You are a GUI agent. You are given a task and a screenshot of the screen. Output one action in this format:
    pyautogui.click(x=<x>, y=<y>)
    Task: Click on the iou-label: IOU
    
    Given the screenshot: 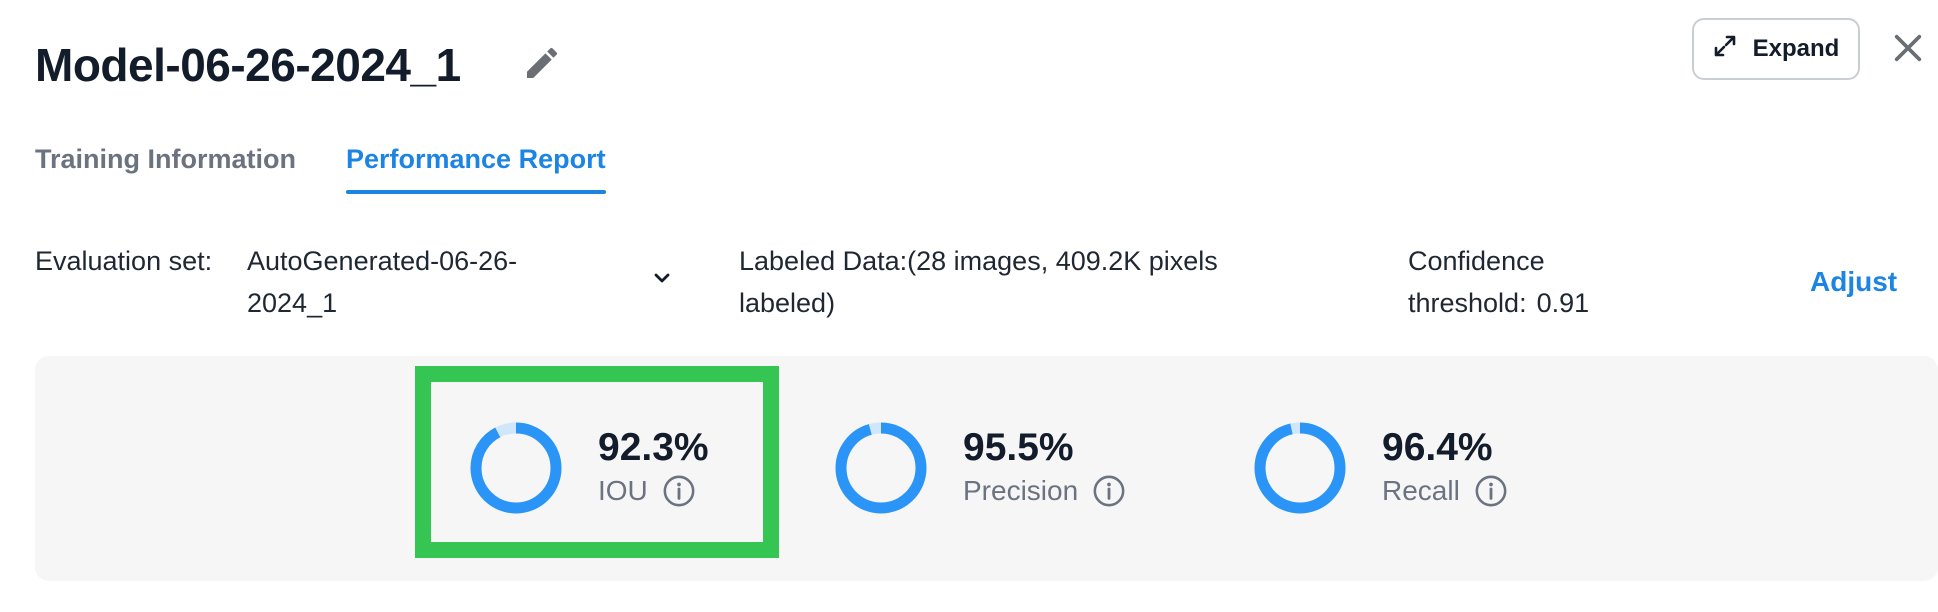 What is the action you would take?
    pyautogui.click(x=623, y=490)
    